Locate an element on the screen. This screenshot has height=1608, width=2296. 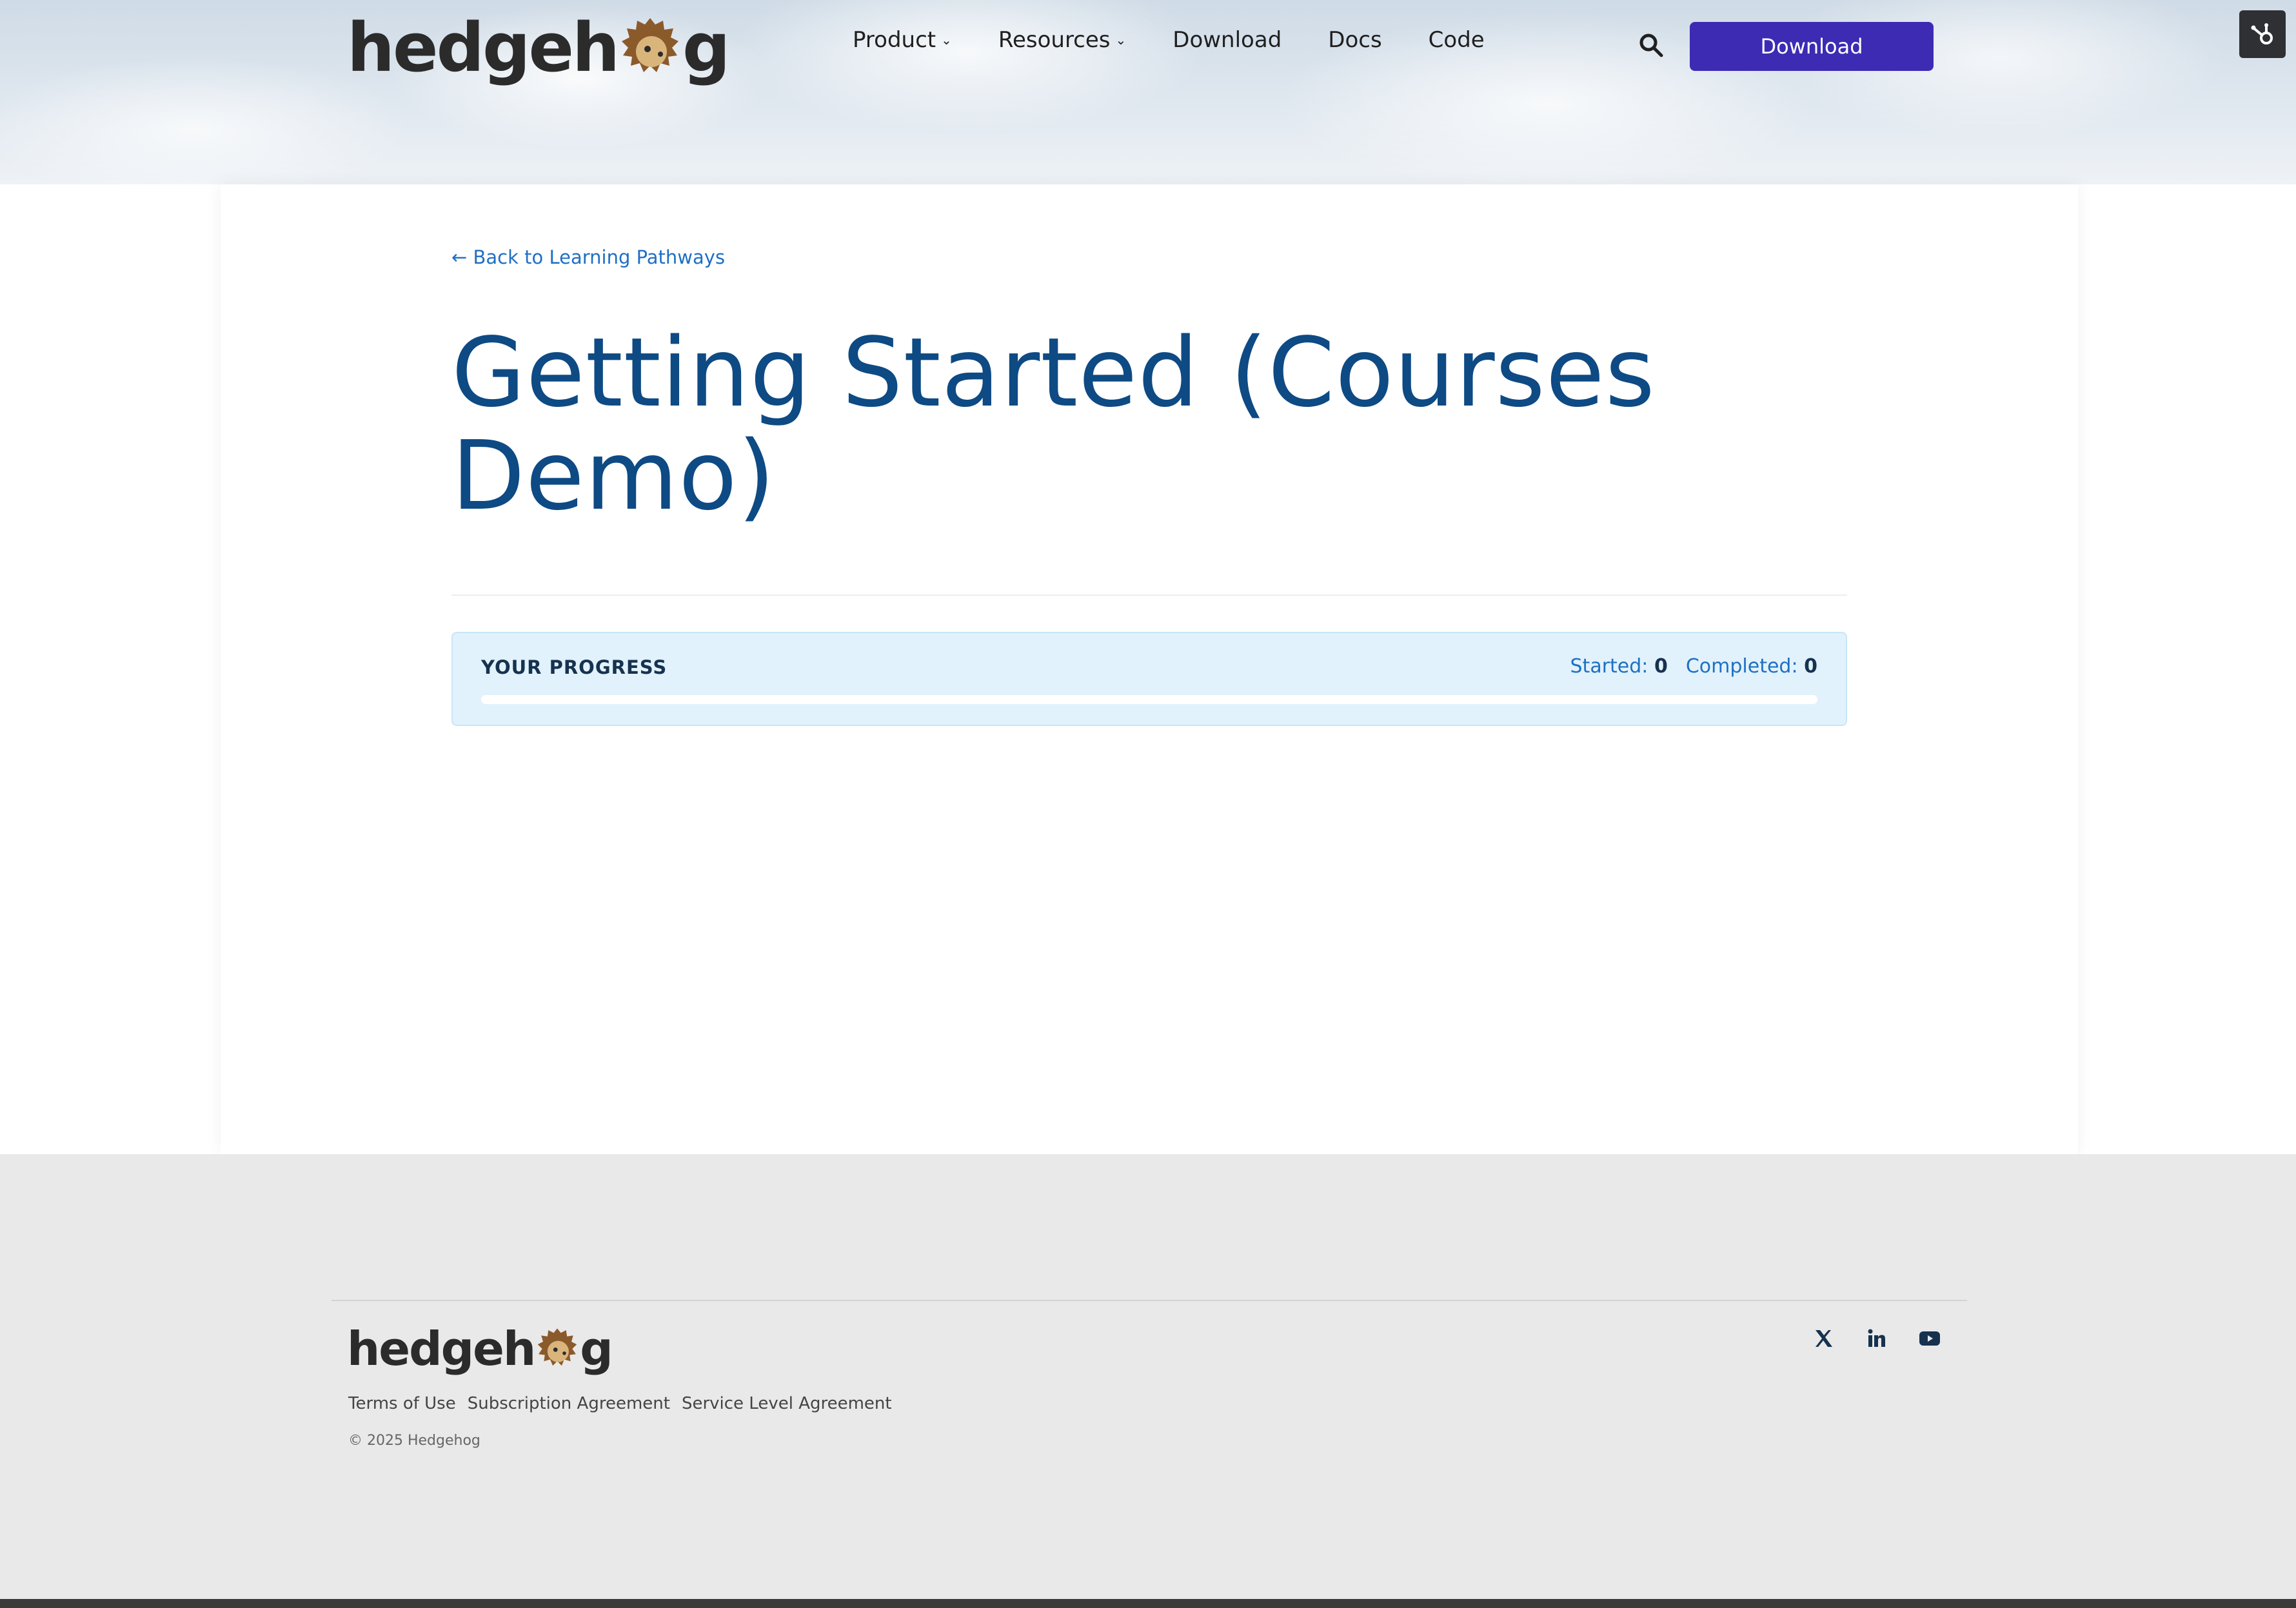
terms-of-use-link: Terms of Use is located at coordinates (402, 1404).